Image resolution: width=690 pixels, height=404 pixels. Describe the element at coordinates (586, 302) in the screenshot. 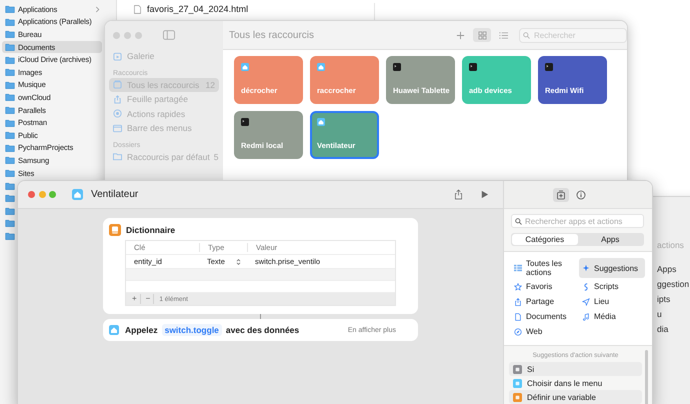

I see `location-arrow-icon` at that location.